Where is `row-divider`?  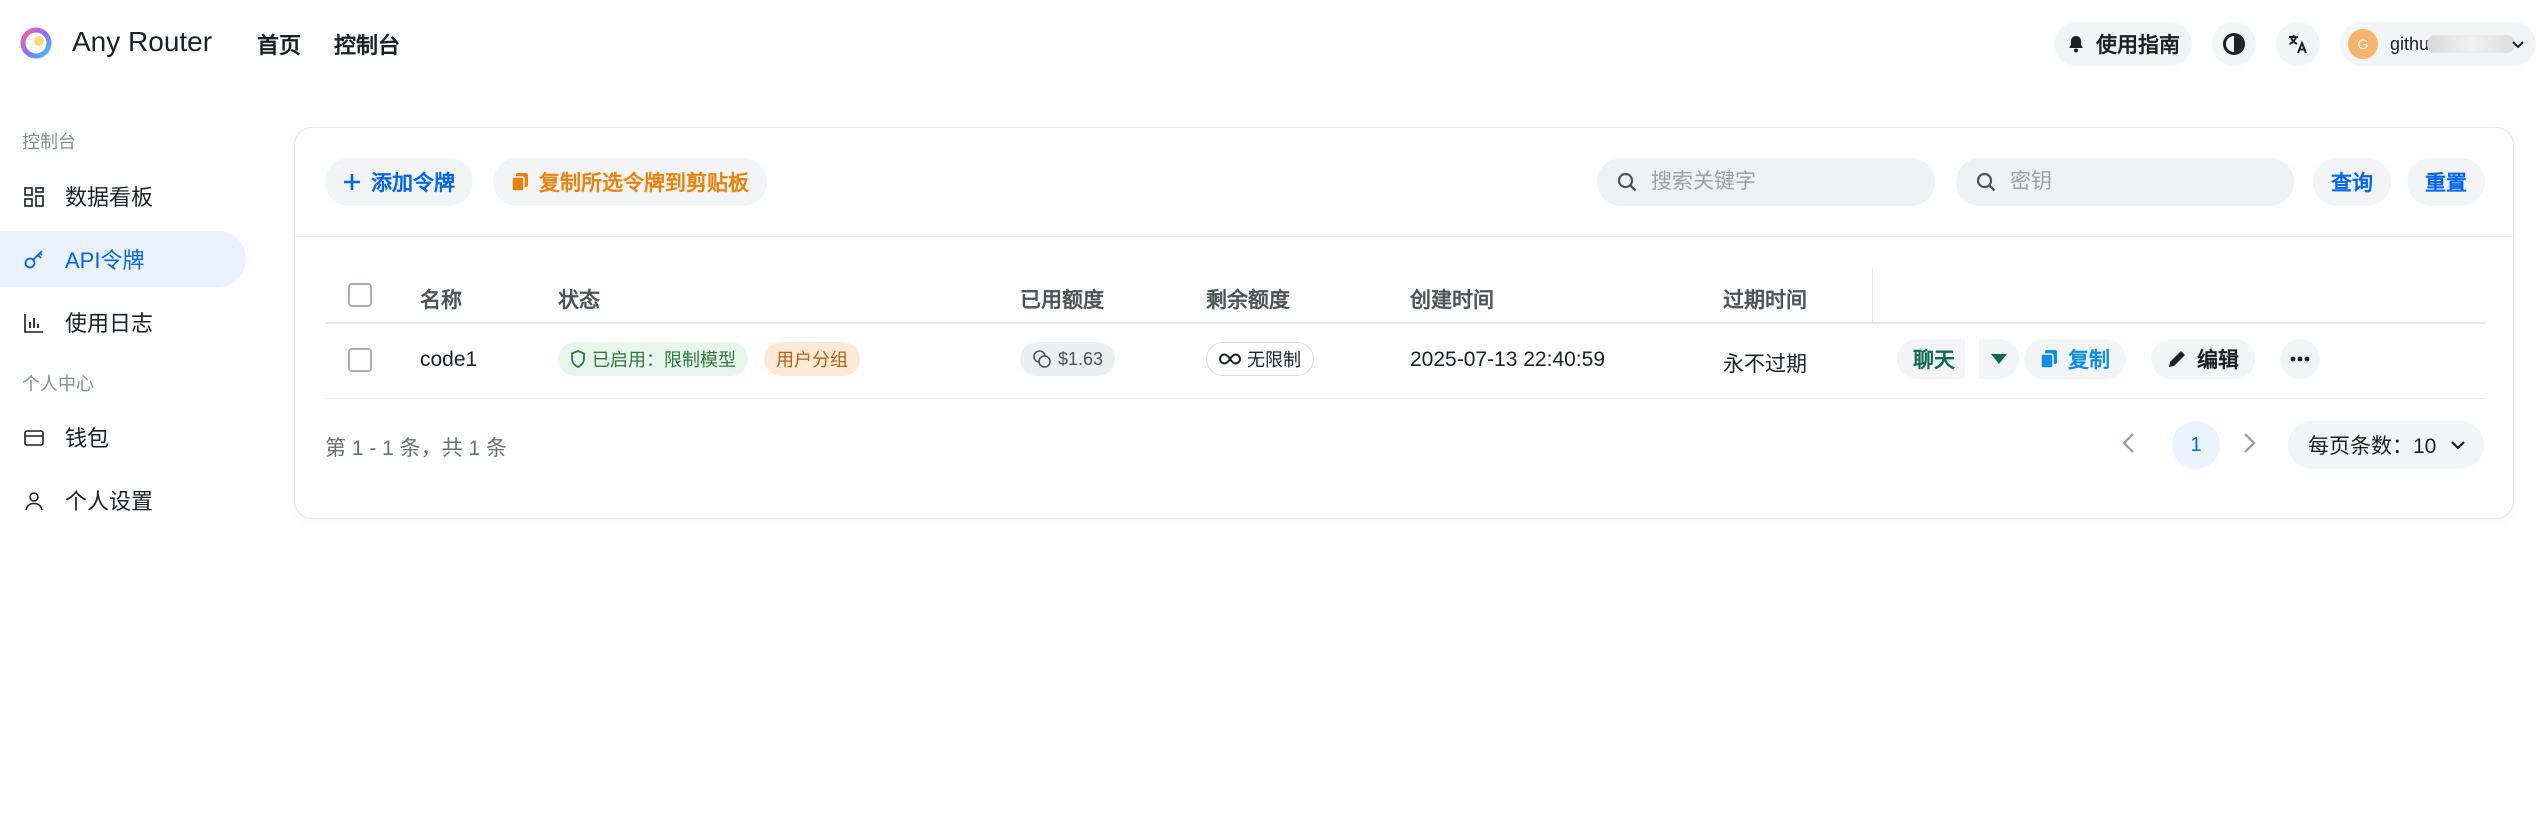
row-divider is located at coordinates (1405, 398).